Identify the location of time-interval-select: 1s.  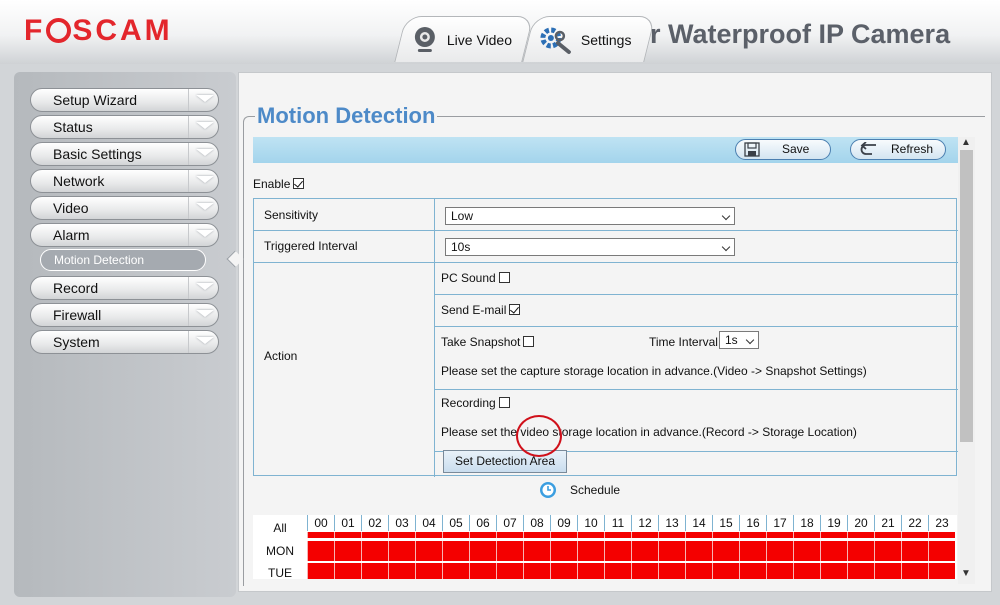
(739, 340).